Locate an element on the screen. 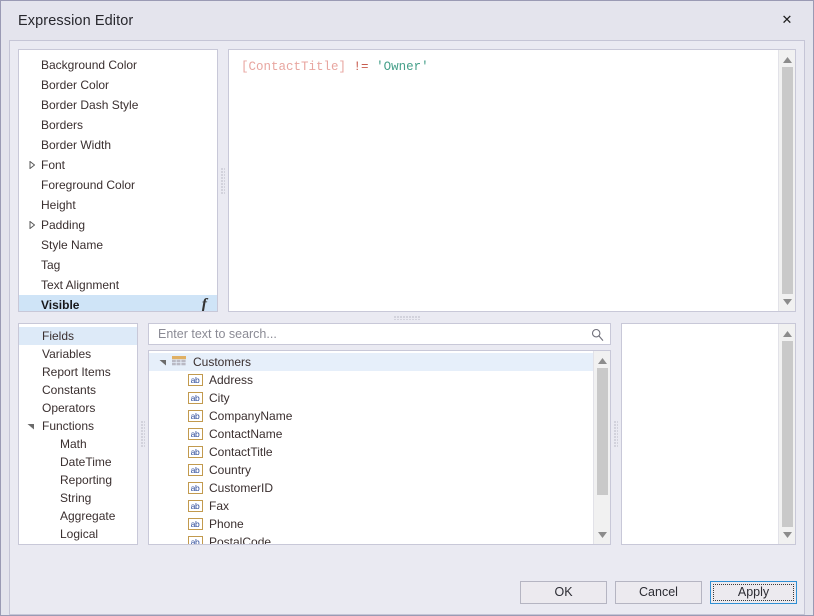  category-row-report-items: Report Items is located at coordinates (78, 372).